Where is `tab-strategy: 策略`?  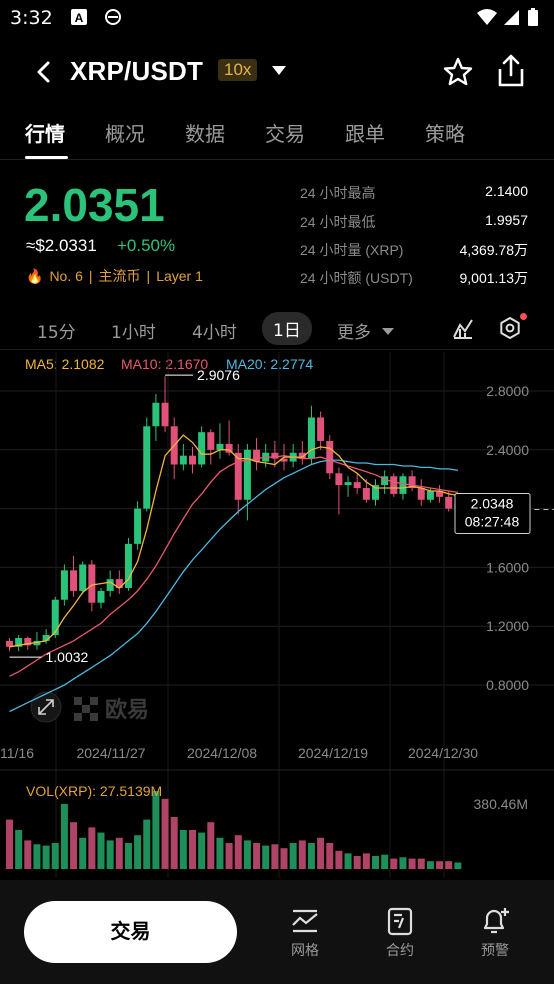
tab-strategy: 策略 is located at coordinates (445, 132).